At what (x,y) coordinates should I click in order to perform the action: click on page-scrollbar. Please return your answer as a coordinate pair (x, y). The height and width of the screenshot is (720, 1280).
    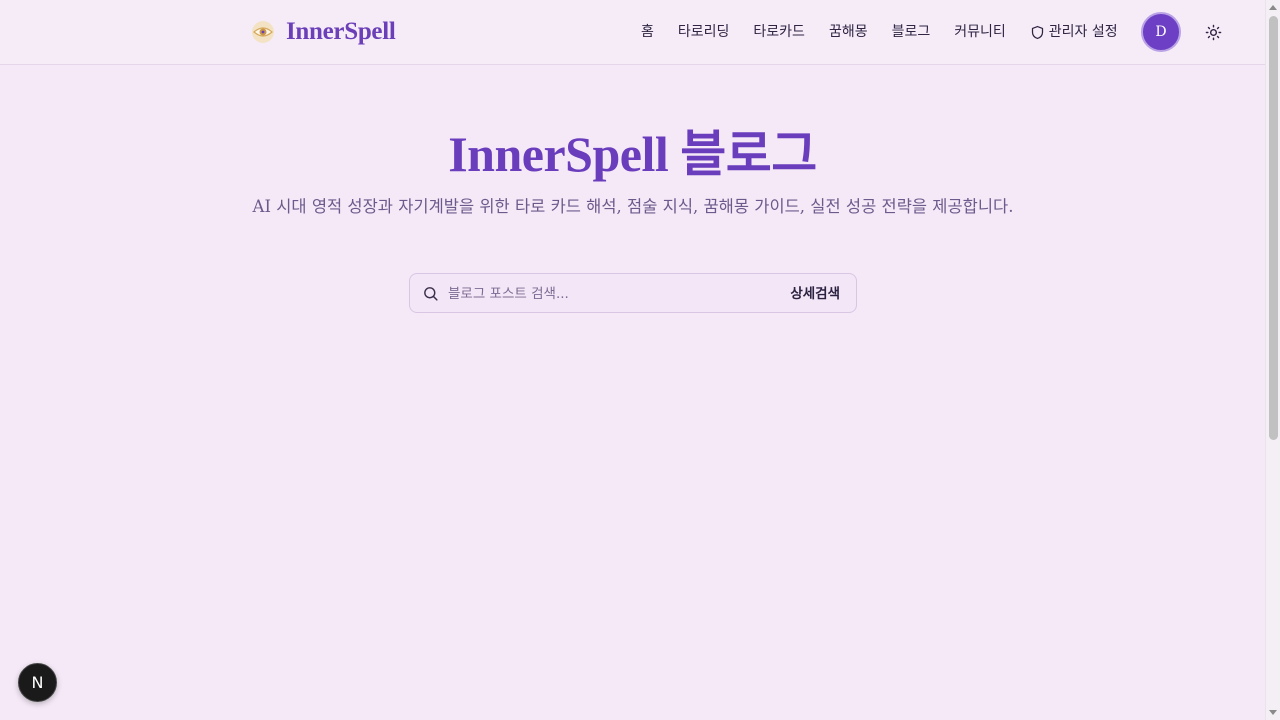
    Looking at the image, I should click on (1272, 360).